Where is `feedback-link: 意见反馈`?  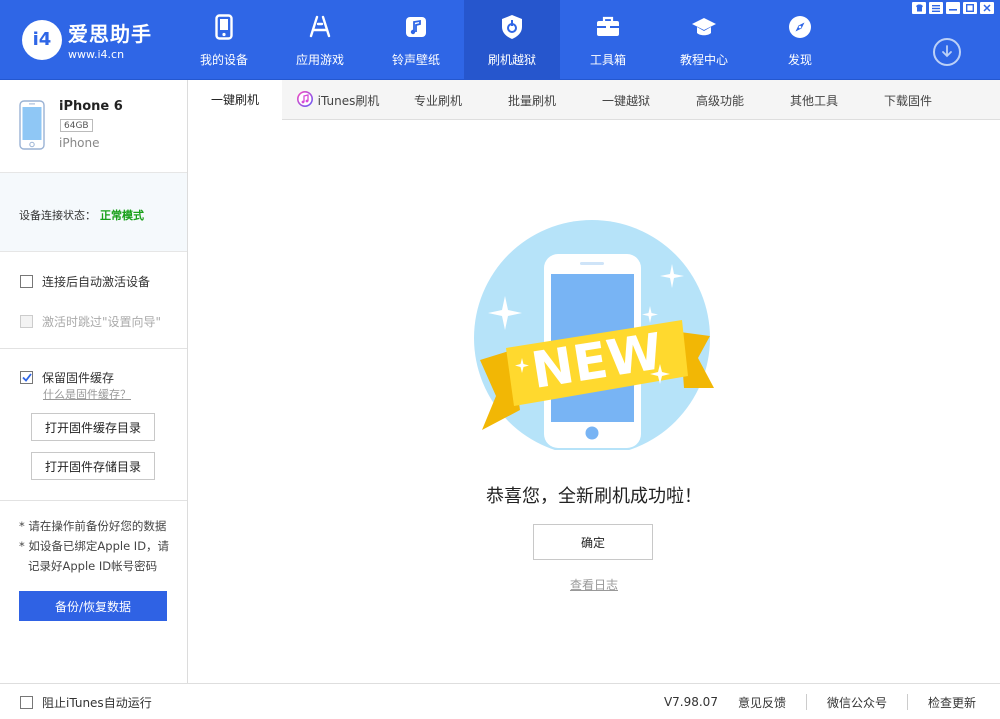 feedback-link: 意见反馈 is located at coordinates (762, 702).